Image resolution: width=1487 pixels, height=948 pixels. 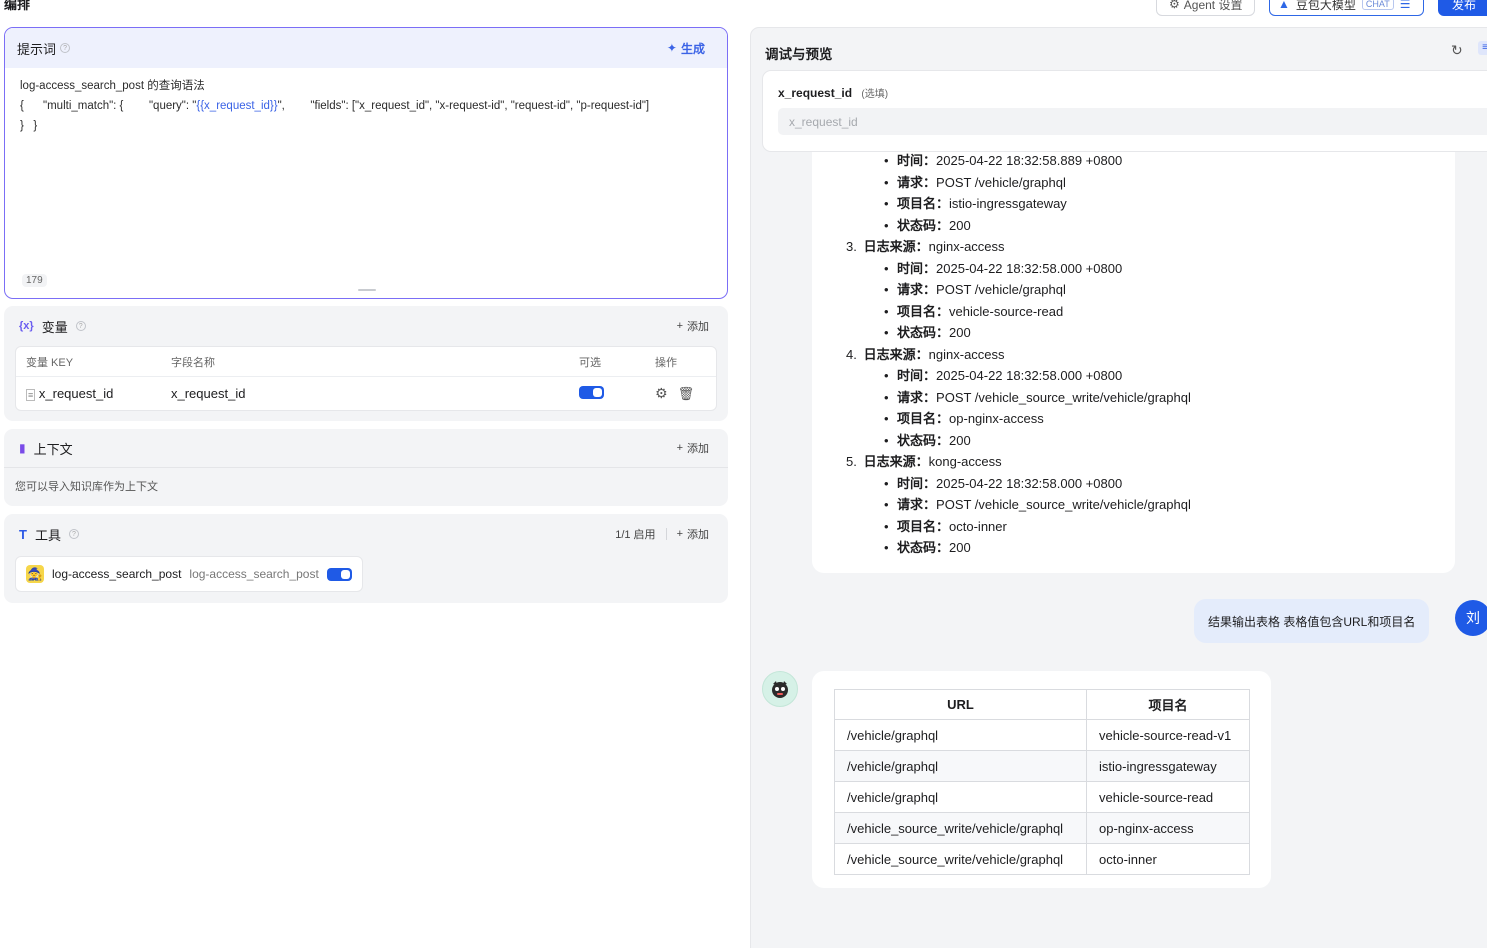 What do you see at coordinates (1377, 5) in the screenshot?
I see `model-badge: CHAT` at bounding box center [1377, 5].